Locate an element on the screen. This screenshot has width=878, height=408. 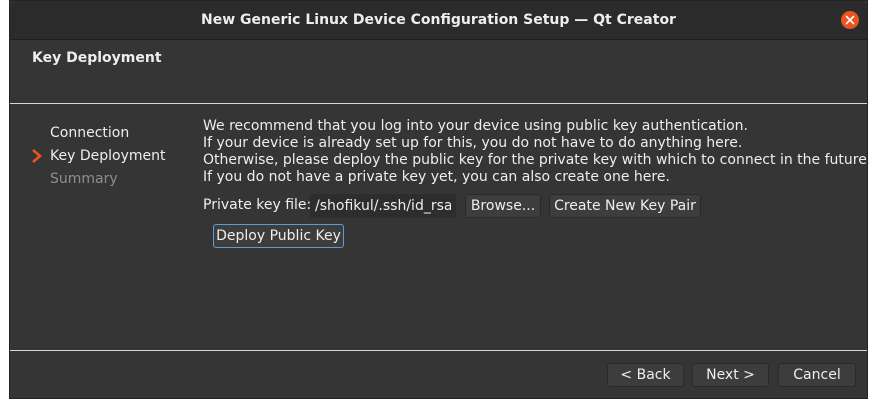
step-label: Summary is located at coordinates (84, 179).